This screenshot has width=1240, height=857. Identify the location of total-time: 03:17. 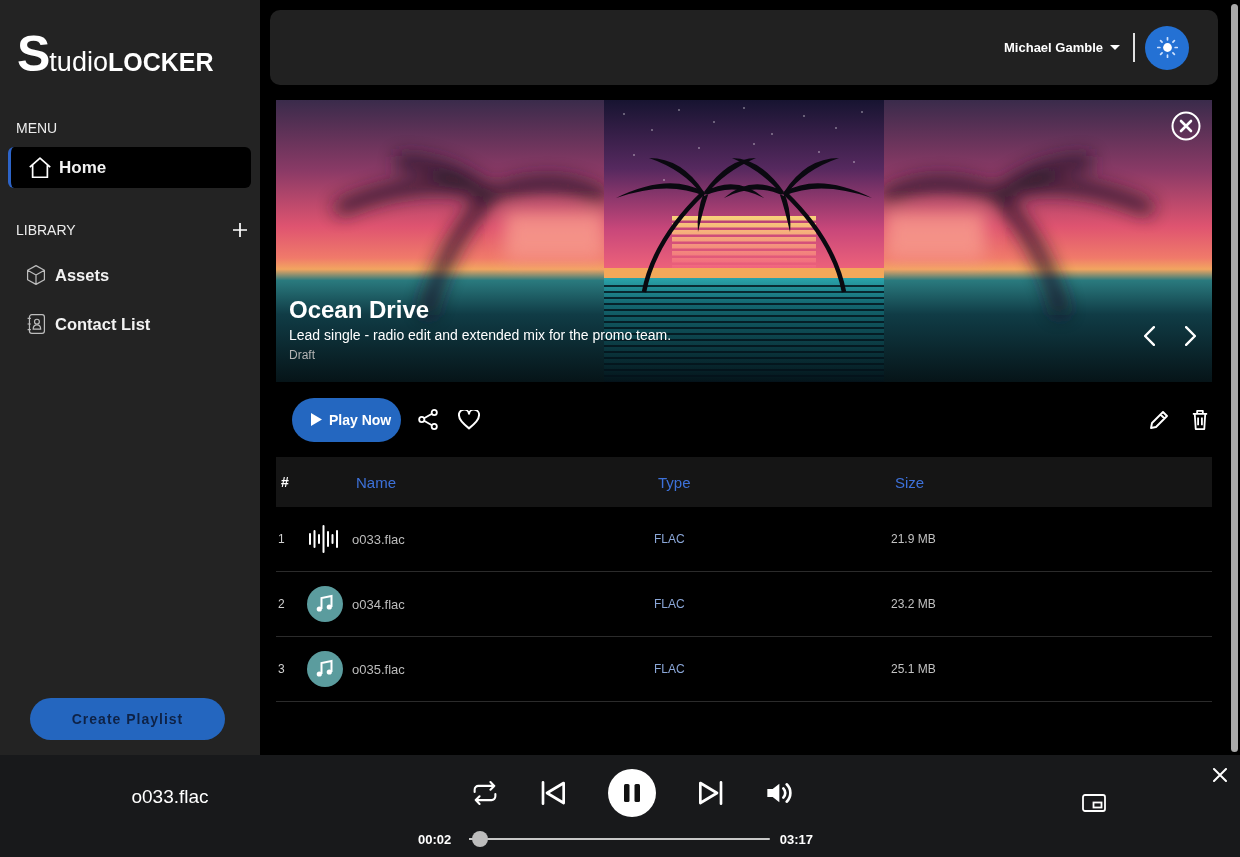
(796, 839).